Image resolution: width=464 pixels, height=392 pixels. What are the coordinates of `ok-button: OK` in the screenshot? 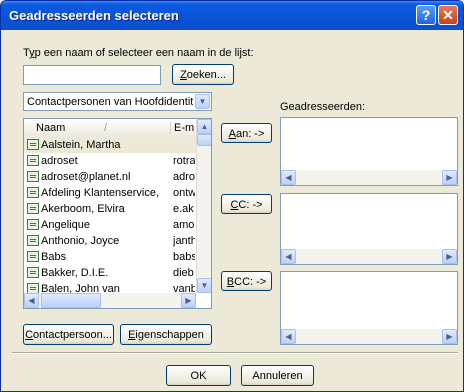 It's located at (198, 375).